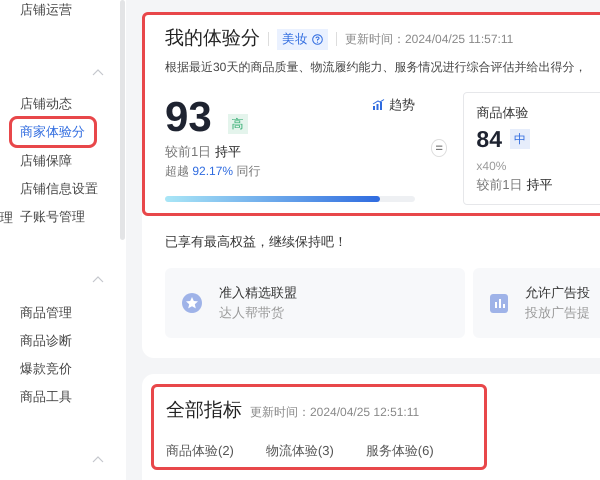 The image size is (600, 480). Describe the element at coordinates (36, 397) in the screenshot. I see `sidebar-item: 商品工具` at that location.